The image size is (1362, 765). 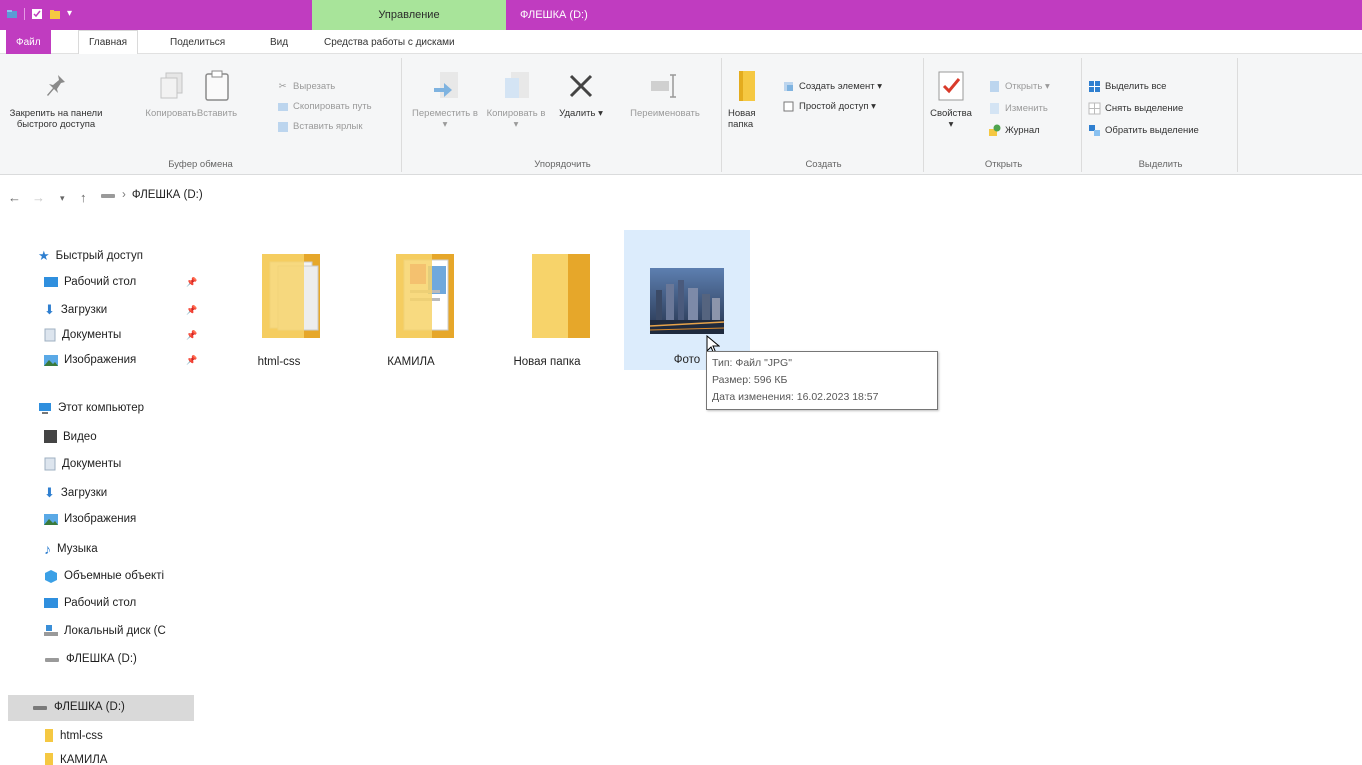 What do you see at coordinates (687, 288) in the screenshot?
I see `photo-thumbnail` at bounding box center [687, 288].